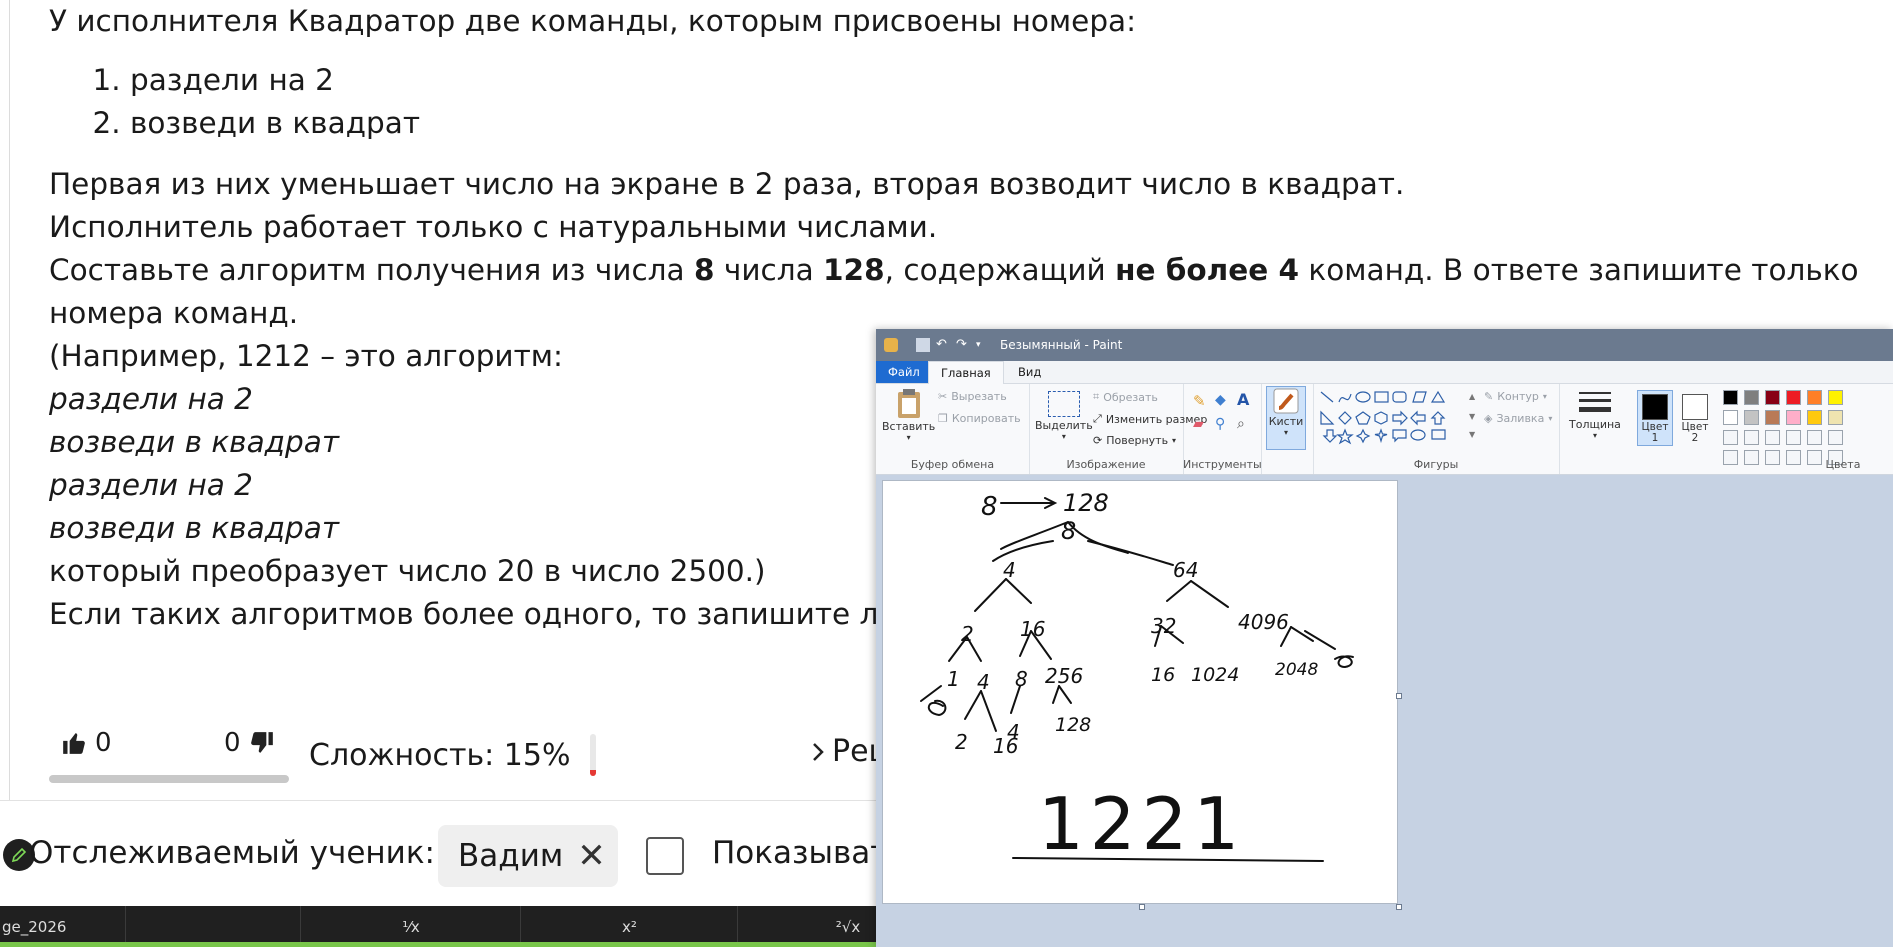 The height and width of the screenshot is (947, 1893). I want to click on student-chip: Вадим ✕, so click(528, 856).